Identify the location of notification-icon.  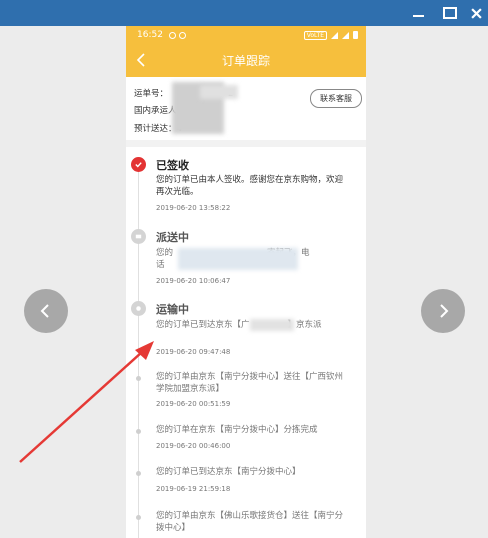
(172, 35).